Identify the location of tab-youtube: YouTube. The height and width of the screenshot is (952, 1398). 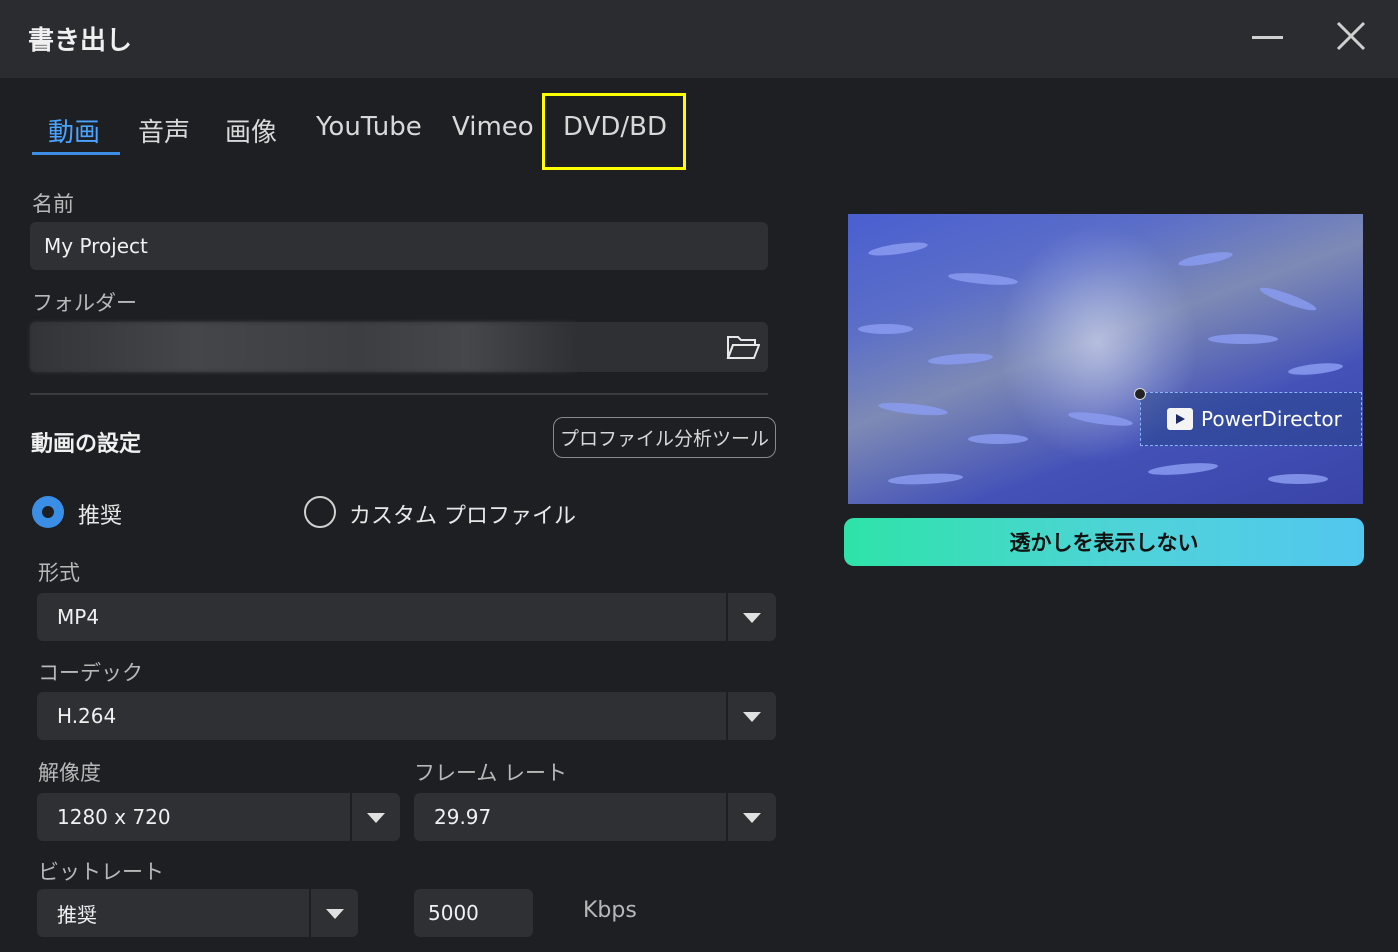
(369, 127).